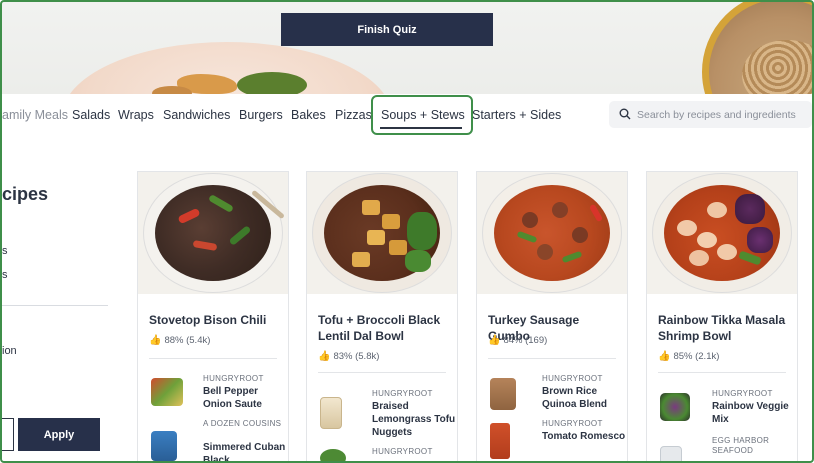  What do you see at coordinates (414, 419) in the screenshot?
I see `ingredient-name: Braised Lemongrass Tofu Nuggets` at bounding box center [414, 419].